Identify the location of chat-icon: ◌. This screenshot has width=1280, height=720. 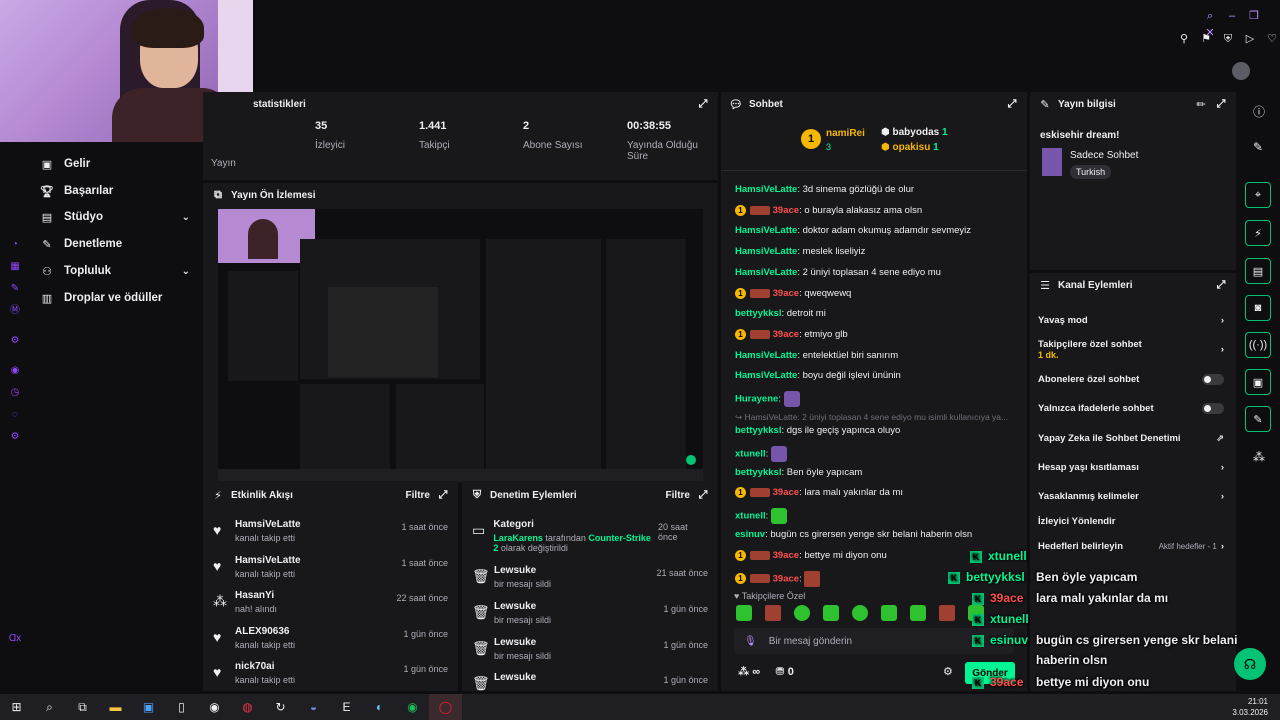
(15, 415).